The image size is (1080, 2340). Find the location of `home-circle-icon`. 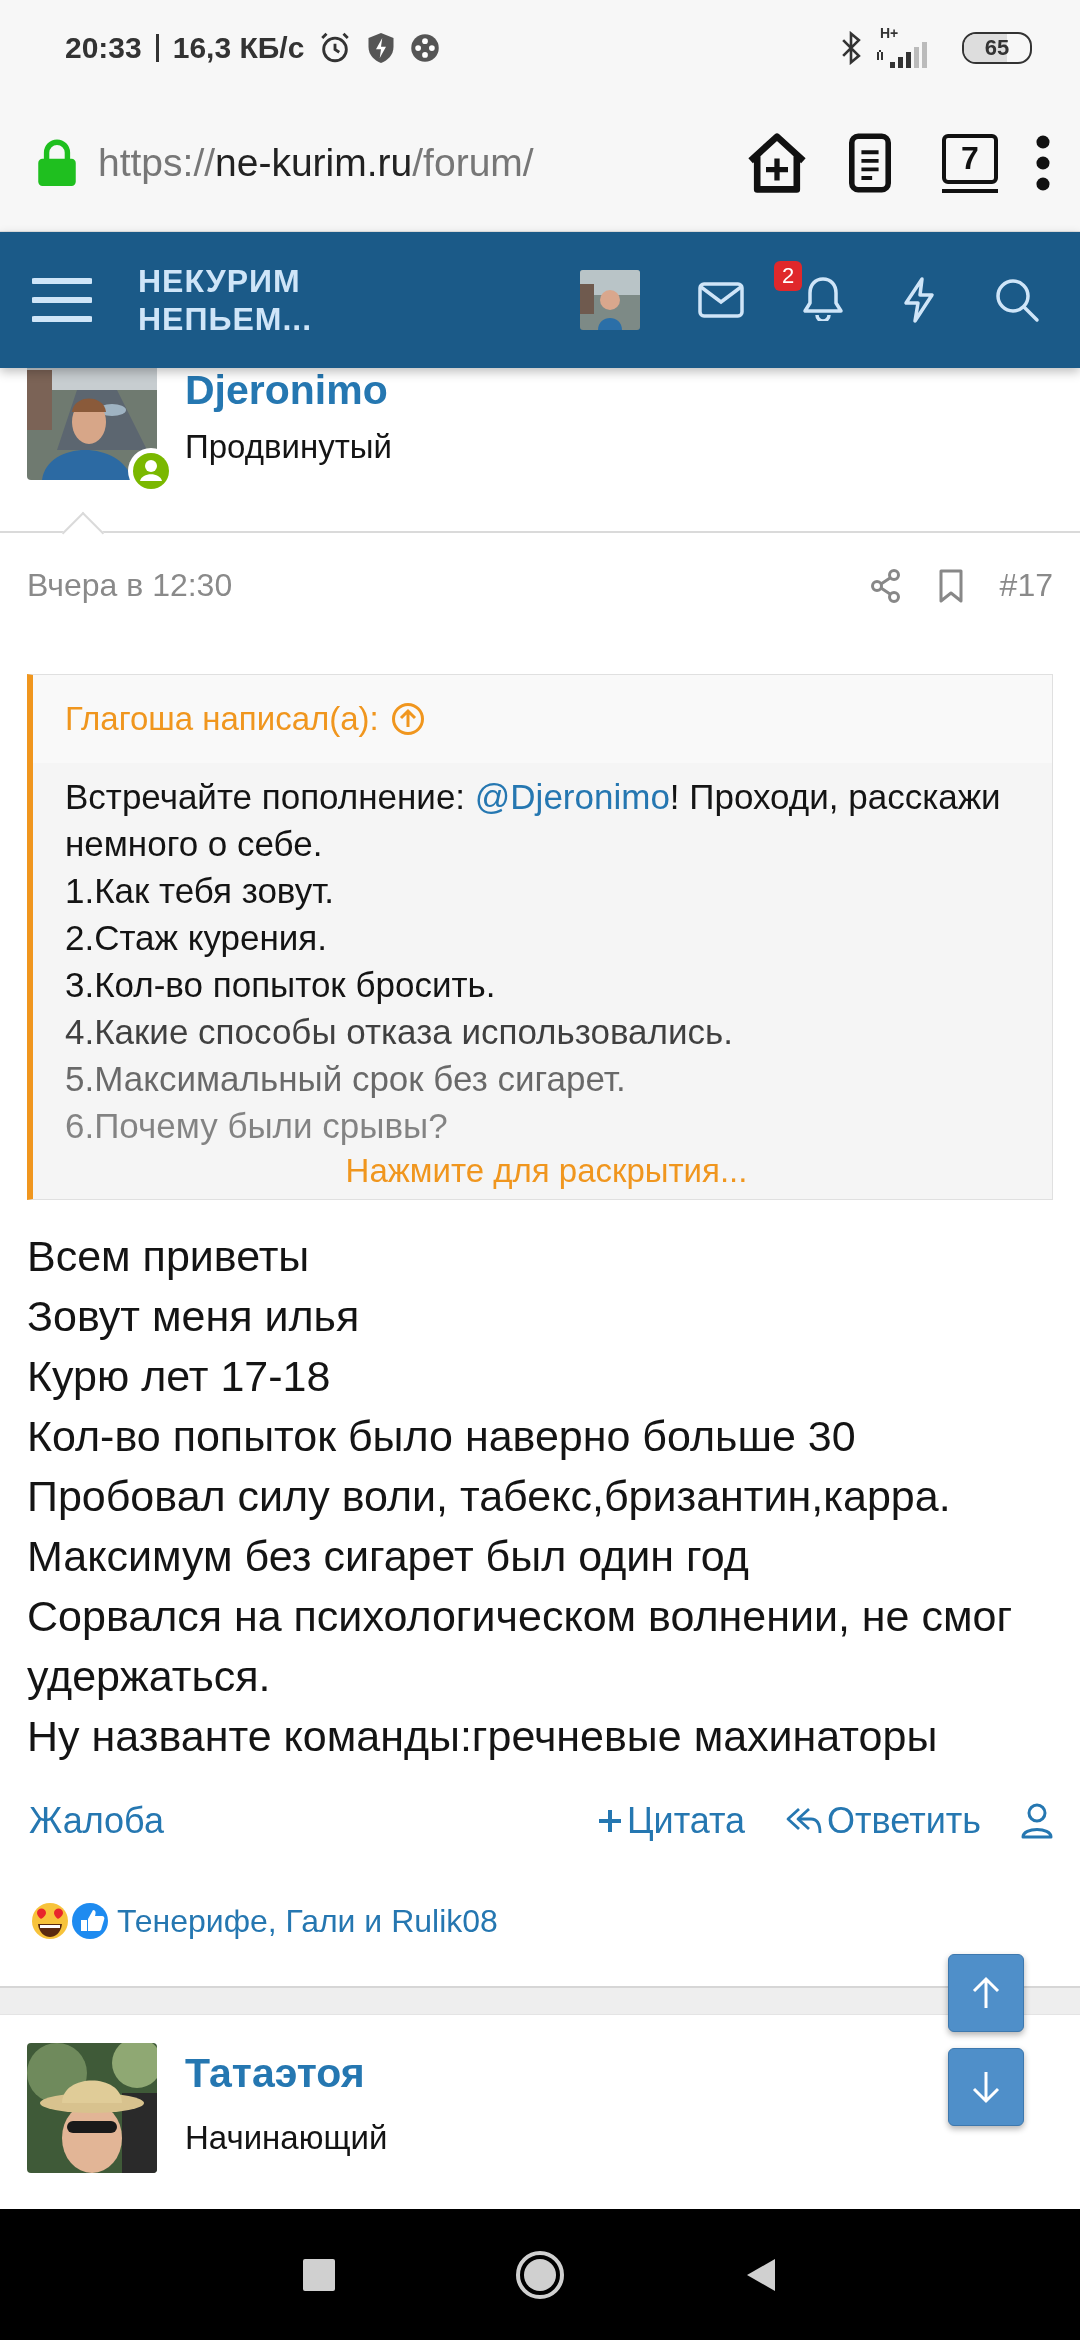

home-circle-icon is located at coordinates (540, 2274).